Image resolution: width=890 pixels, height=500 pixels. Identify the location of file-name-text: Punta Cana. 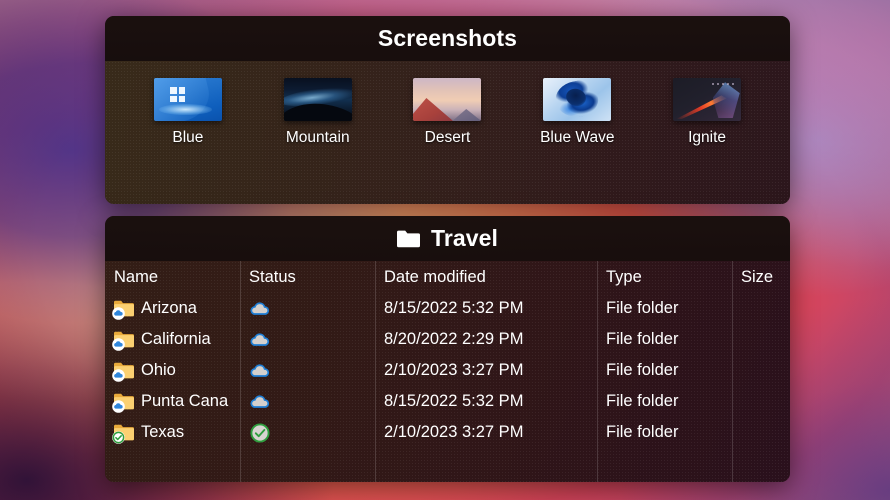
(185, 401).